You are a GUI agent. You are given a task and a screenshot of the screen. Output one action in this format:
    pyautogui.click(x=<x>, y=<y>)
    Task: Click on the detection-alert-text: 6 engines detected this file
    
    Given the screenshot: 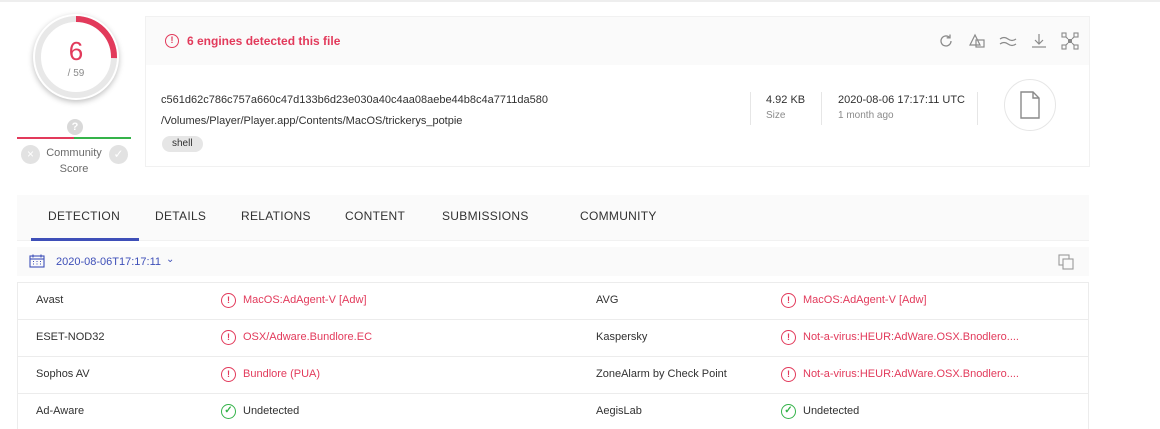 What is the action you would take?
    pyautogui.click(x=264, y=41)
    